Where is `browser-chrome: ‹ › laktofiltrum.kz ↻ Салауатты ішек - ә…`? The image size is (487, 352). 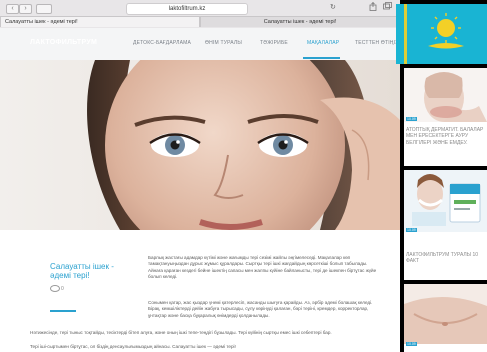 browser-chrome: ‹ › laktofiltrum.kz ↻ Салауатты ішек - ә… is located at coordinates (200, 14).